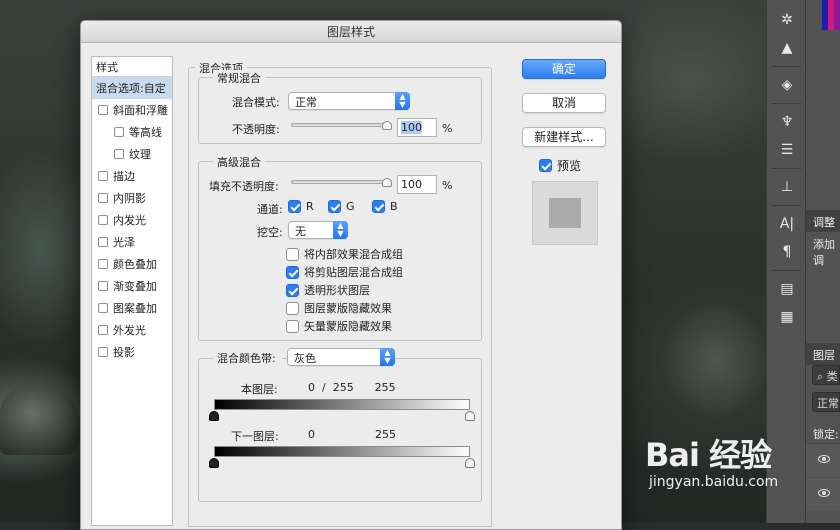 Image resolution: width=840 pixels, height=530 pixels. Describe the element at coordinates (140, 154) in the screenshot. I see `style-item-label: 纹理` at that location.